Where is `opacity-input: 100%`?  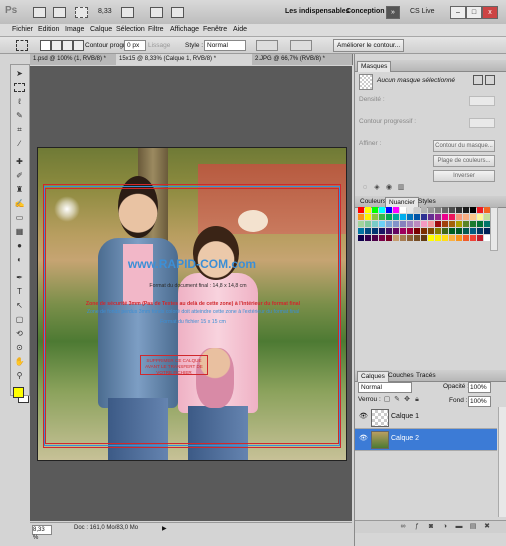 opacity-input: 100% is located at coordinates (479, 387).